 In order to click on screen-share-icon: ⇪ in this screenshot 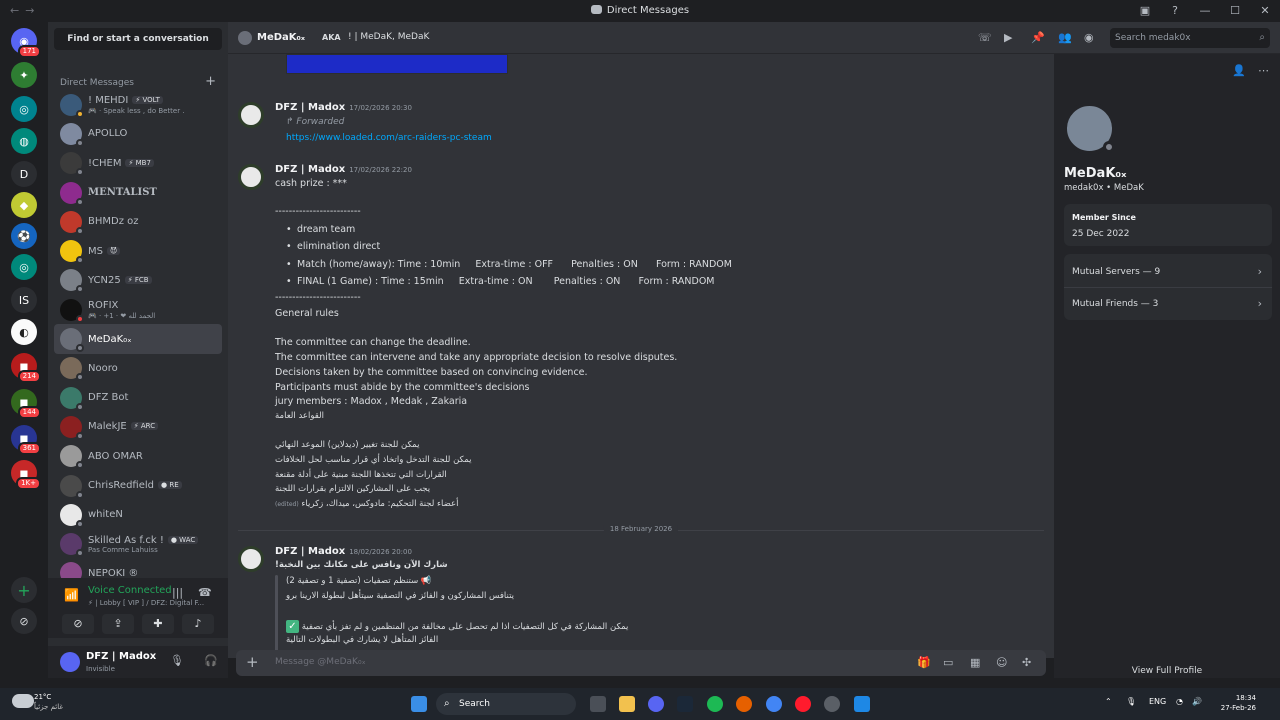, I will do `click(118, 624)`.